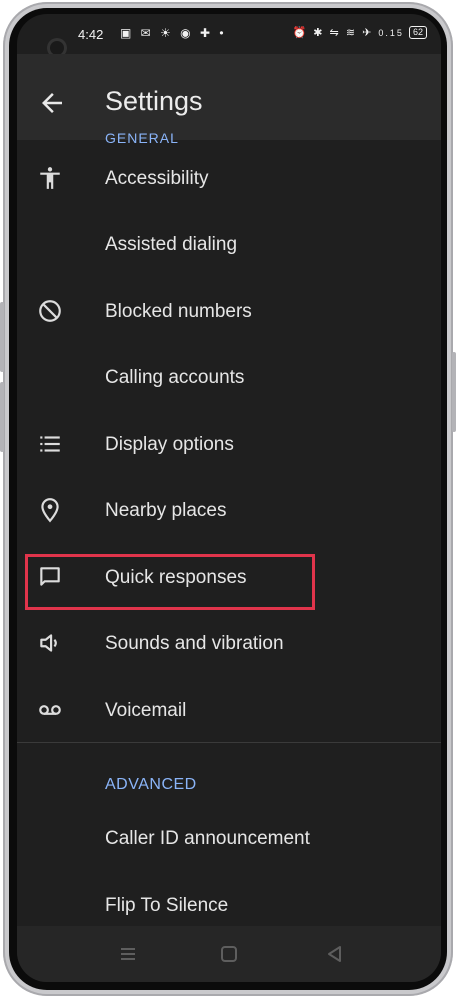 The height and width of the screenshot is (1000, 458). I want to click on list-item-assisted-dialing: Assisted dialing, so click(229, 244).